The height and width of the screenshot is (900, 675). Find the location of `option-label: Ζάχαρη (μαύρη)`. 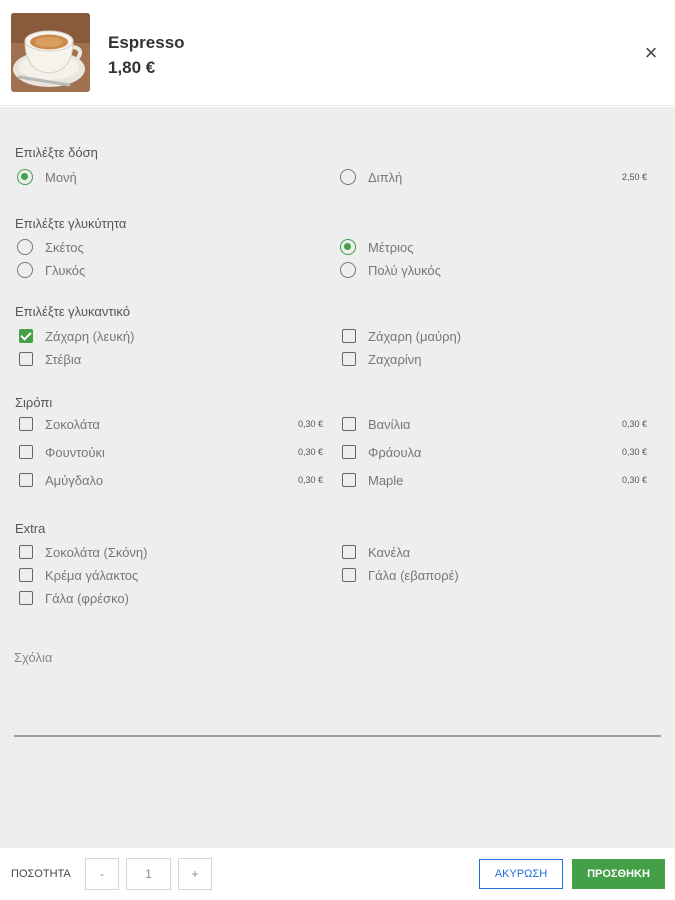

option-label: Ζάχαρη (μαύρη) is located at coordinates (415, 336).